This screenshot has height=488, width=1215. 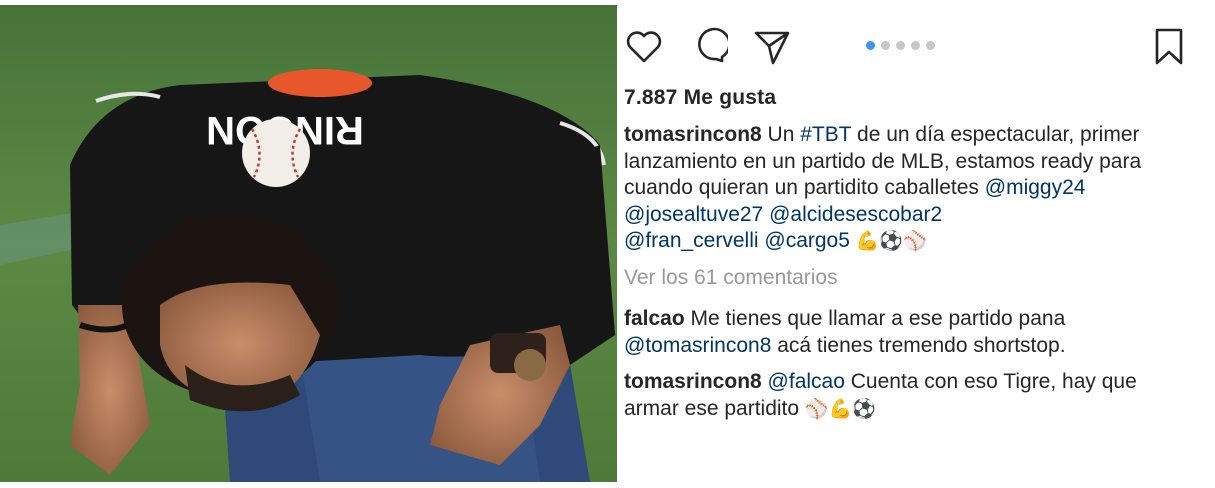 I want to click on heart-icon, so click(x=644, y=47).